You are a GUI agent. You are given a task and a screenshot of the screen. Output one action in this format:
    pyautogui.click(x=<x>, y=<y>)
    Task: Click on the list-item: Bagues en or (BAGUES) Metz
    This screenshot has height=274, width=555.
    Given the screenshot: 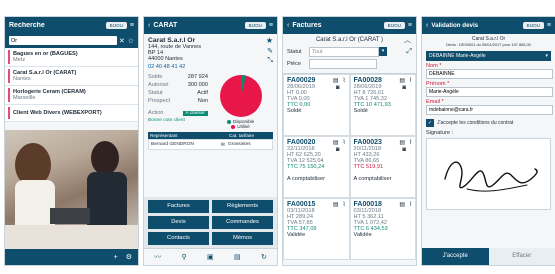 What is the action you would take?
    pyautogui.click(x=71, y=57)
    